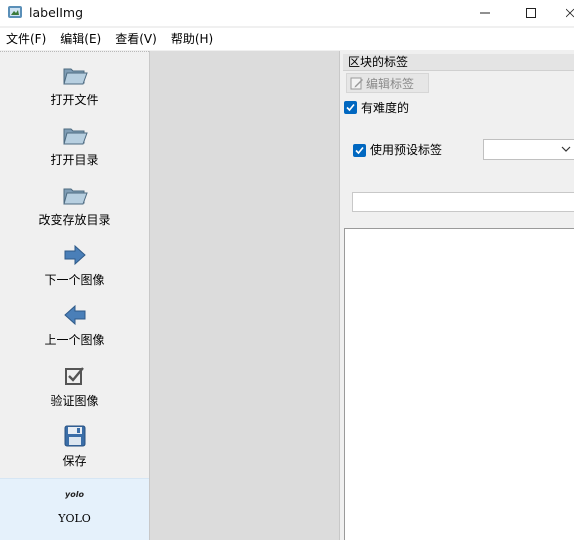 This screenshot has height=540, width=574. I want to click on label-text-field, so click(463, 202).